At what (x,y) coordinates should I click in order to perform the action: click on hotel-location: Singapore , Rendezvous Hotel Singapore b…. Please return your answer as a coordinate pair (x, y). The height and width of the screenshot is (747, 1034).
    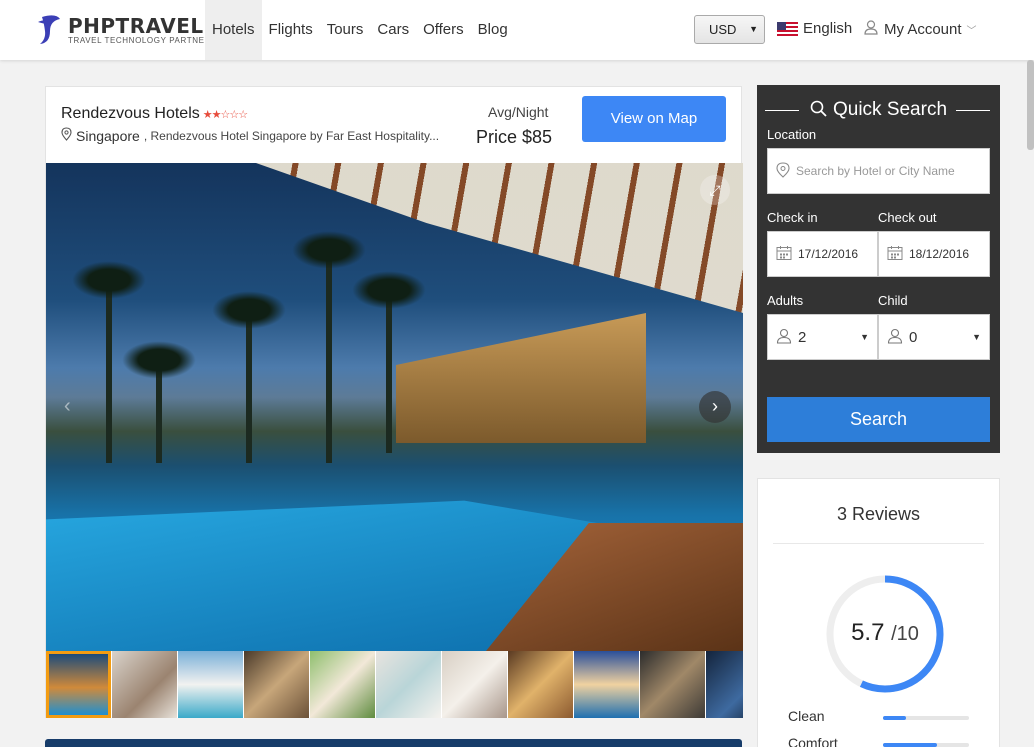
    Looking at the image, I should click on (250, 135).